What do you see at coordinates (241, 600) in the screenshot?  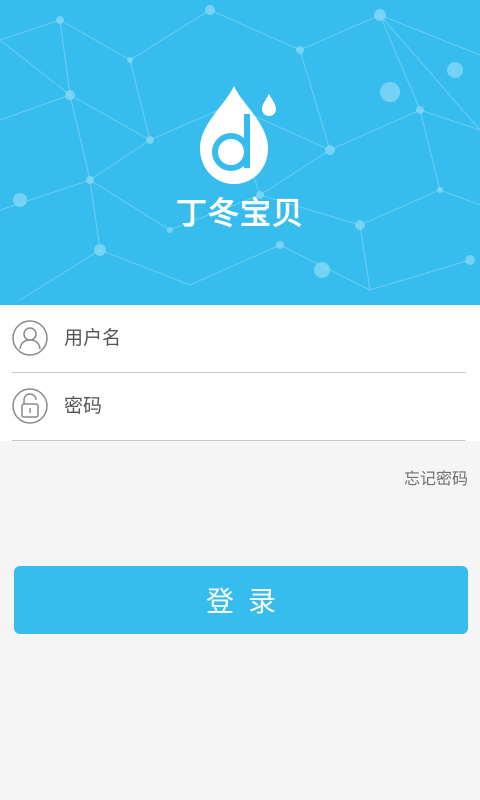 I see `login-button: 登录` at bounding box center [241, 600].